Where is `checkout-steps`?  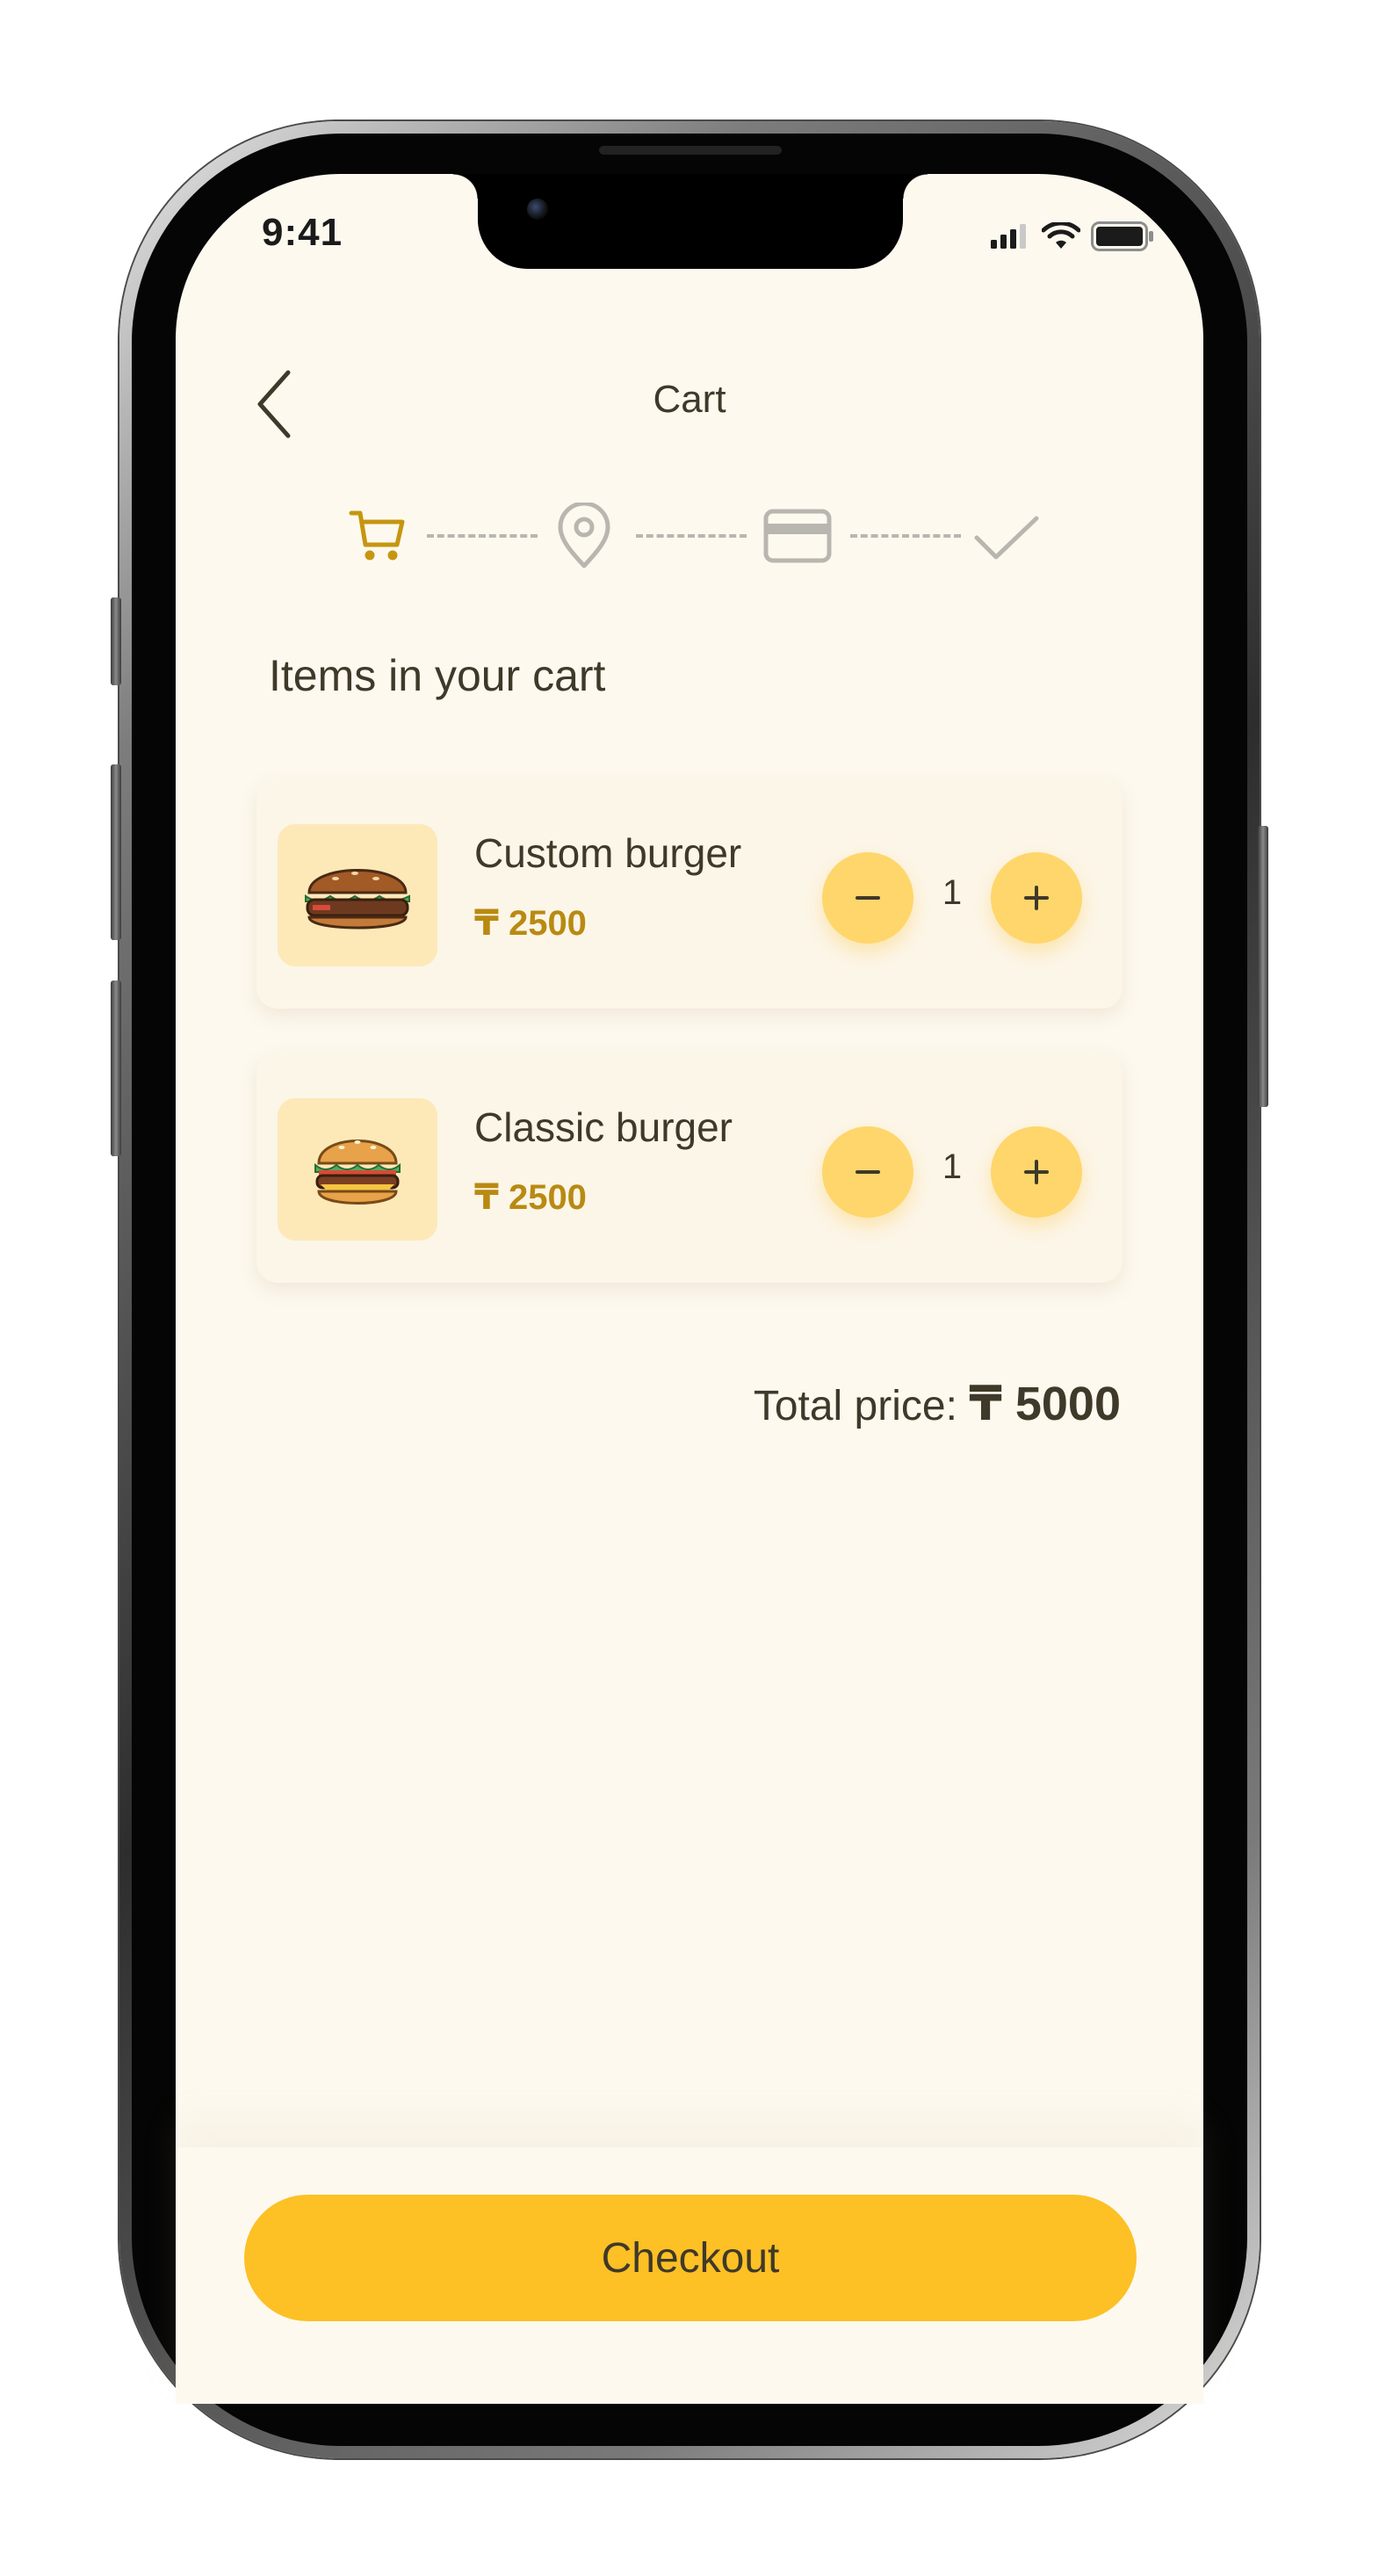 checkout-steps is located at coordinates (694, 536).